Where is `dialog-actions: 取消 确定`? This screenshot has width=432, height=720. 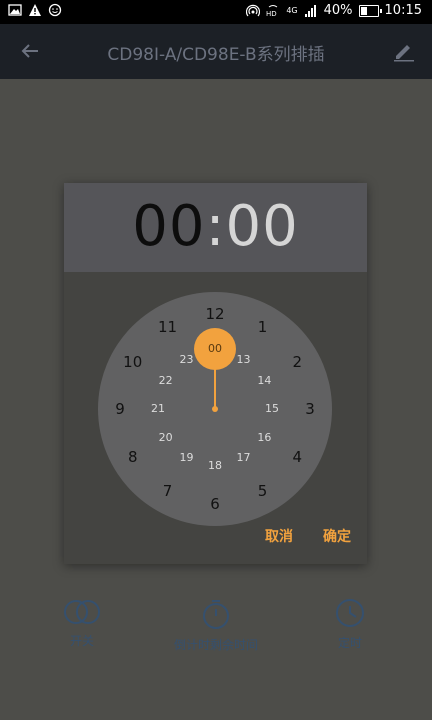 dialog-actions: 取消 确定 is located at coordinates (308, 536).